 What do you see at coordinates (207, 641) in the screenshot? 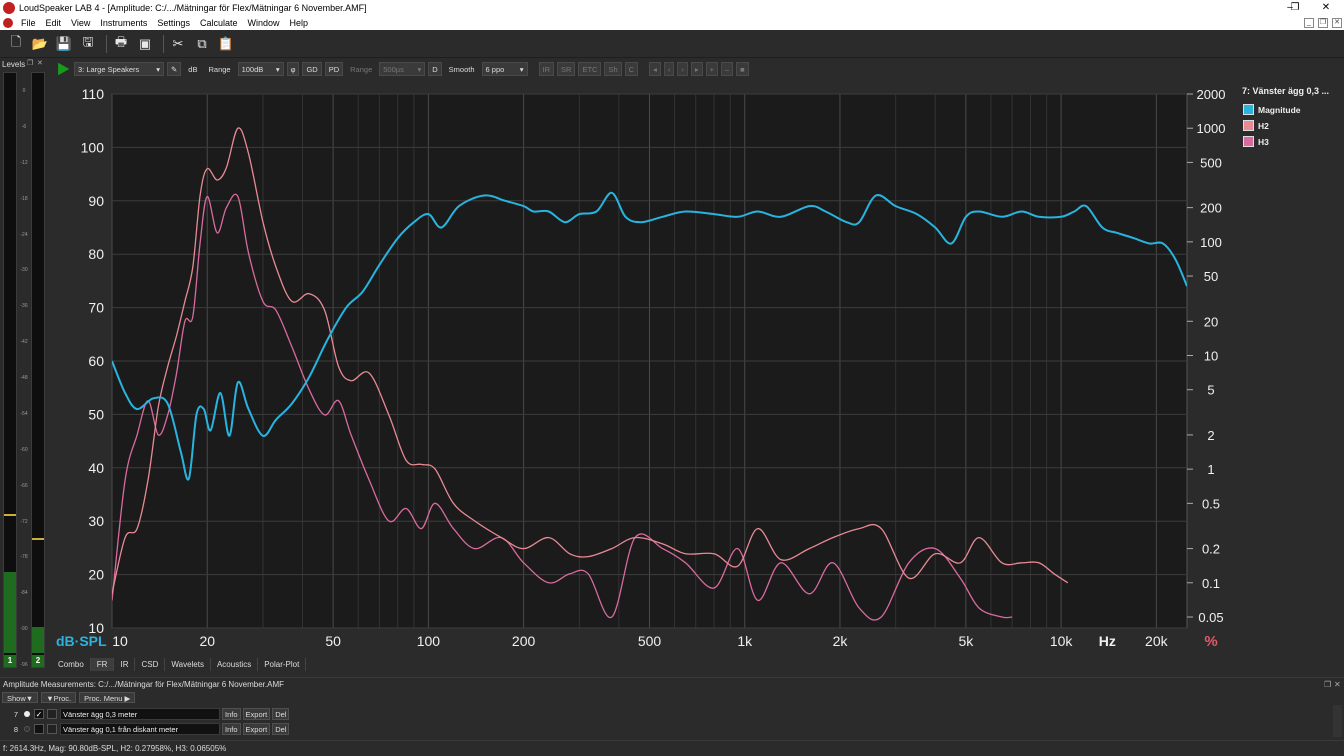
I see `x-tick-label: 20` at bounding box center [207, 641].